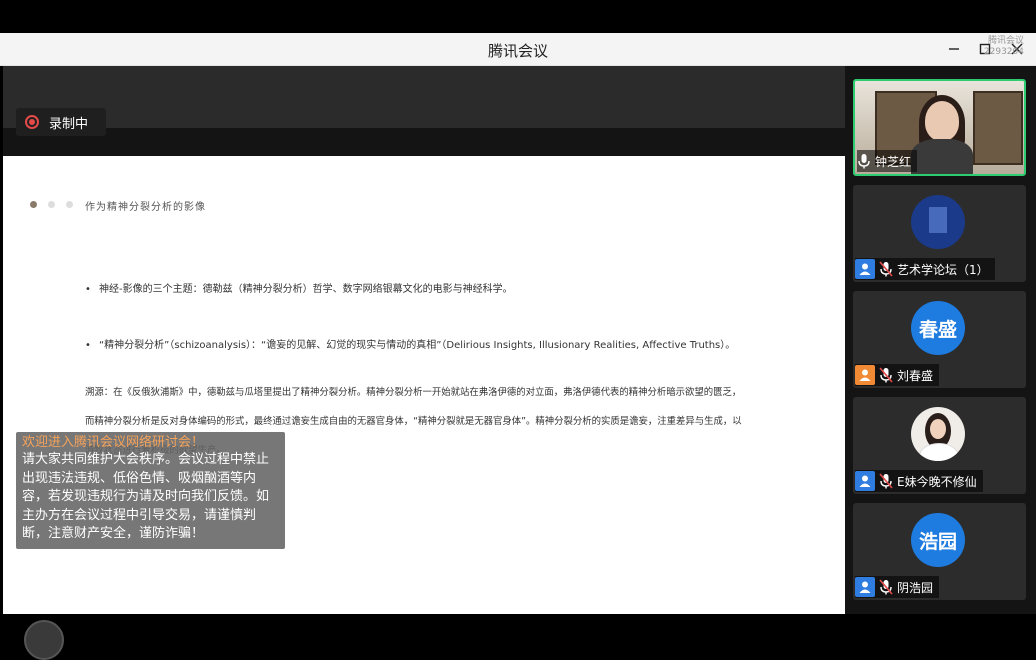 The height and width of the screenshot is (660, 1036). I want to click on slide-header-band-dark, so click(424, 142).